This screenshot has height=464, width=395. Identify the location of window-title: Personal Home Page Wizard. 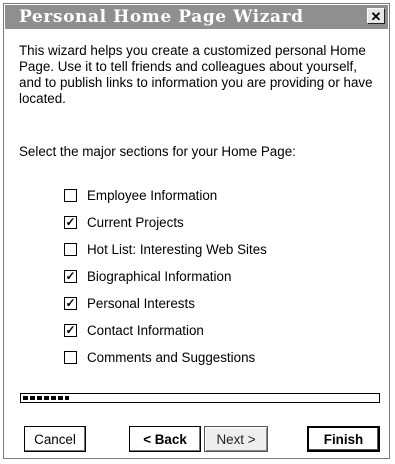
(161, 17).